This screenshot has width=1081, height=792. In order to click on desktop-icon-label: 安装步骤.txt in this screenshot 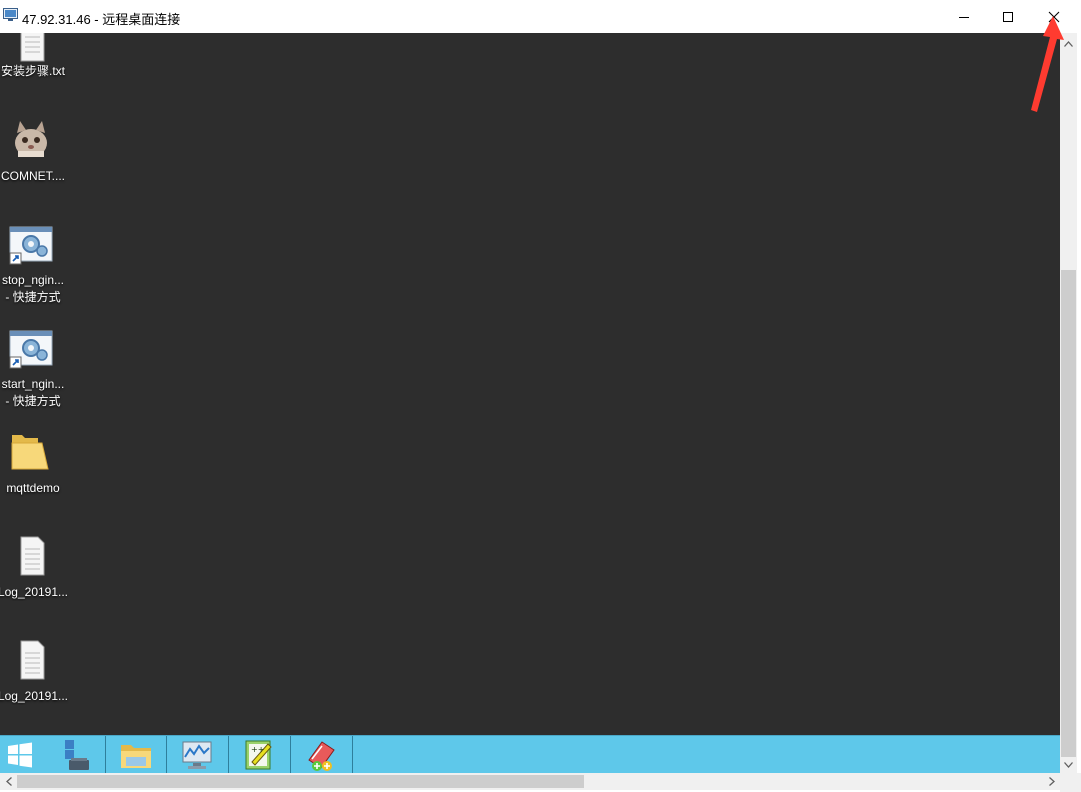, I will do `click(32, 71)`.